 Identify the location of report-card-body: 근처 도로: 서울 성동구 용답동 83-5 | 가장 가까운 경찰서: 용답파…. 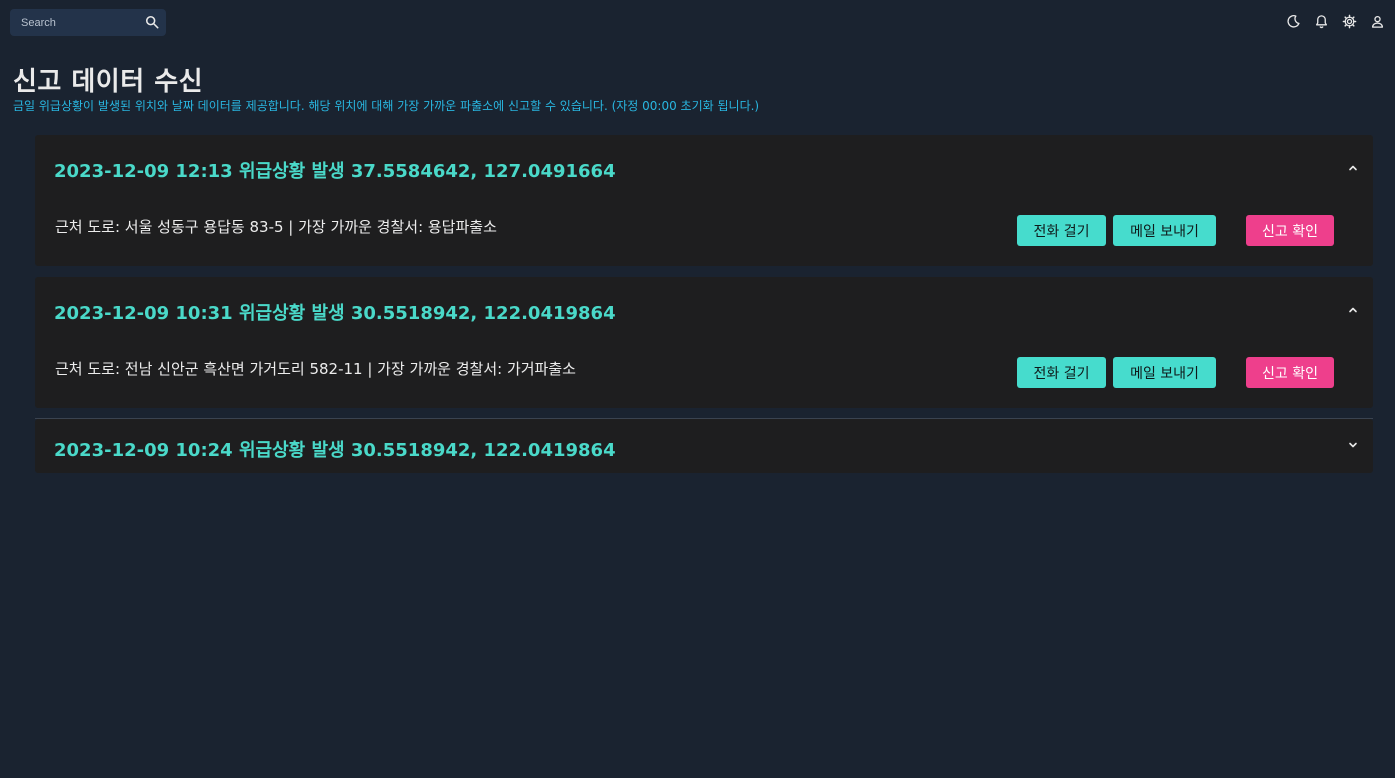
(704, 235).